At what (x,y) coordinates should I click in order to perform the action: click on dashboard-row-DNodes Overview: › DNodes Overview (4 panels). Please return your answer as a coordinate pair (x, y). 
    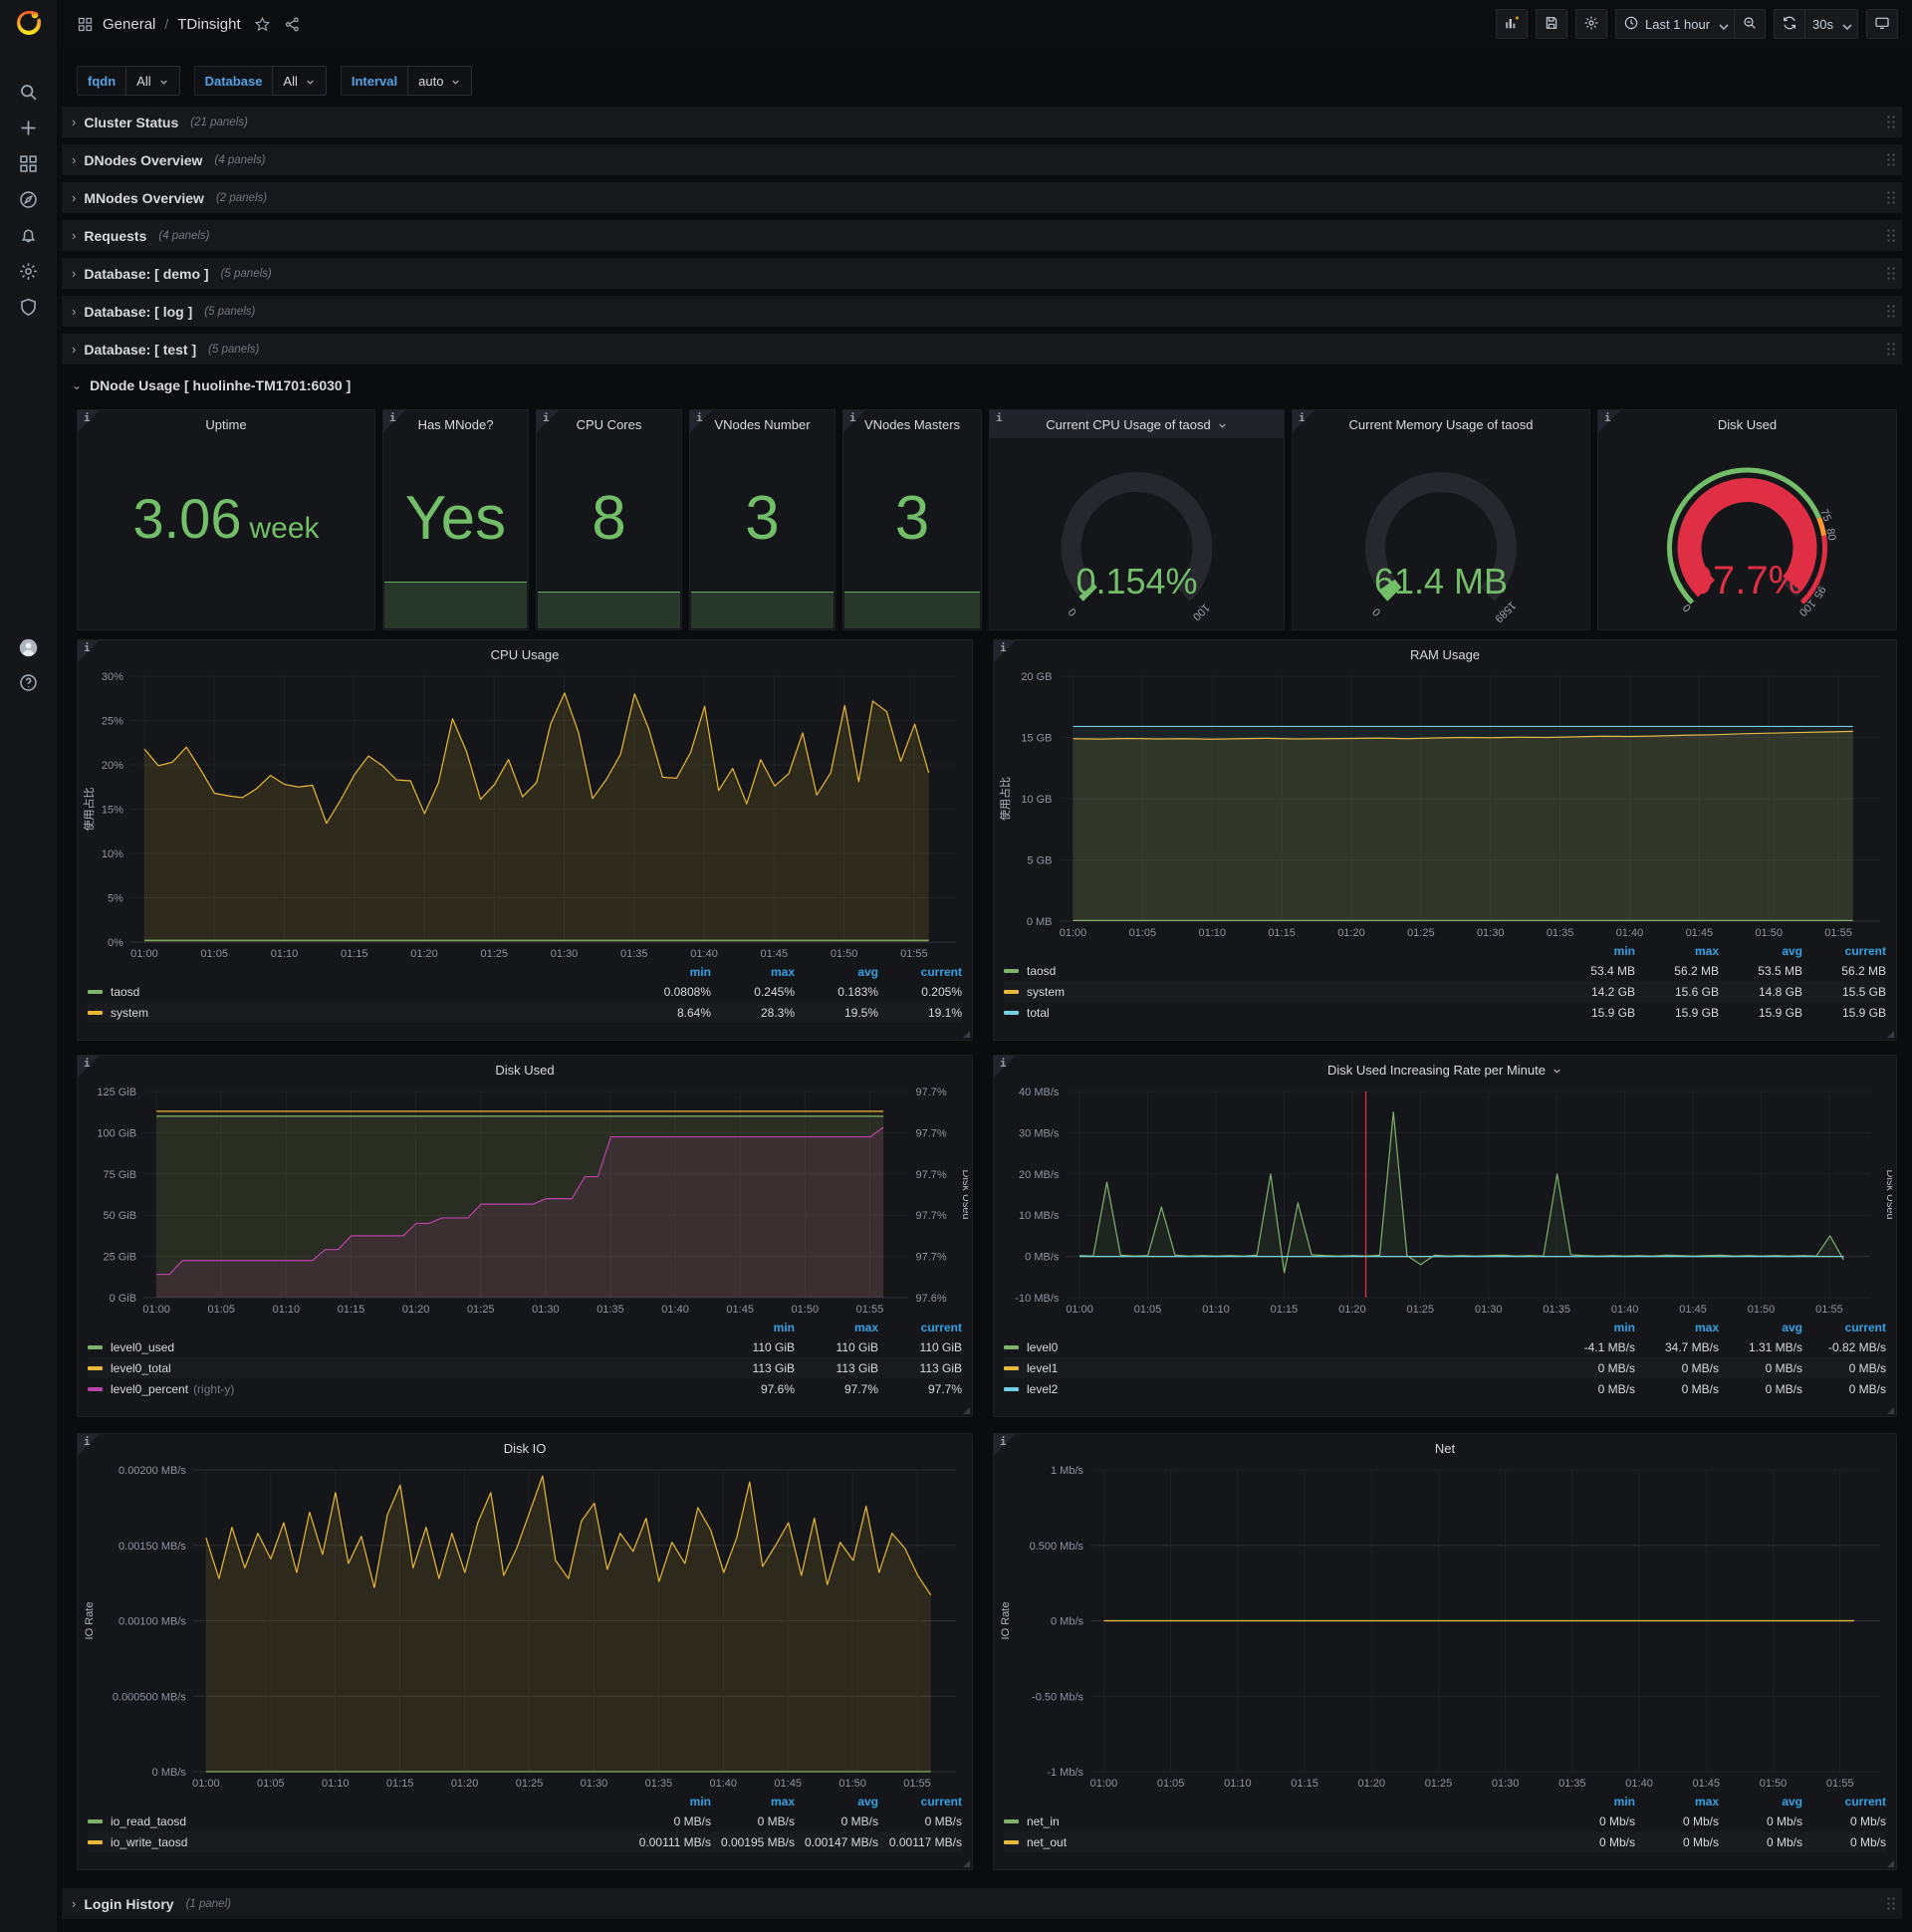
    Looking at the image, I should click on (982, 159).